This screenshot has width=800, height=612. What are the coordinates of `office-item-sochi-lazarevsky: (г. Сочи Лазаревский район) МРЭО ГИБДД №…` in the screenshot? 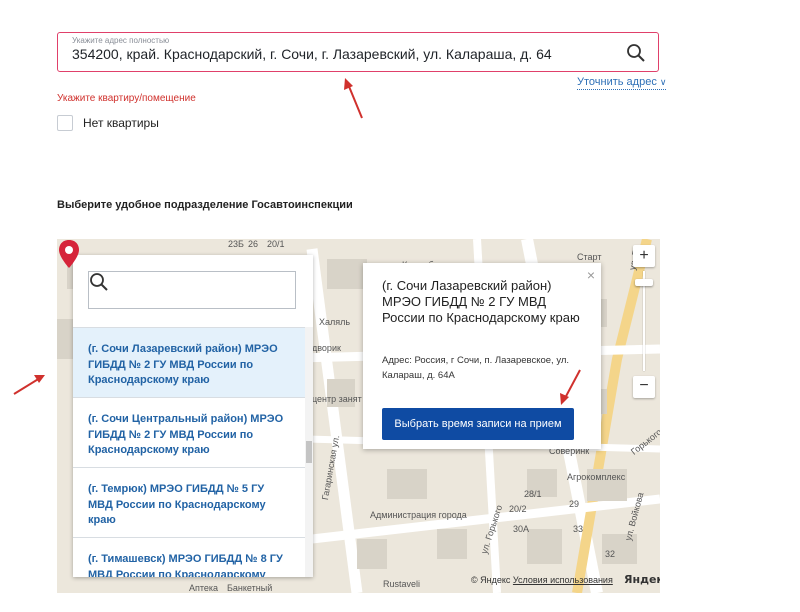 It's located at (189, 362).